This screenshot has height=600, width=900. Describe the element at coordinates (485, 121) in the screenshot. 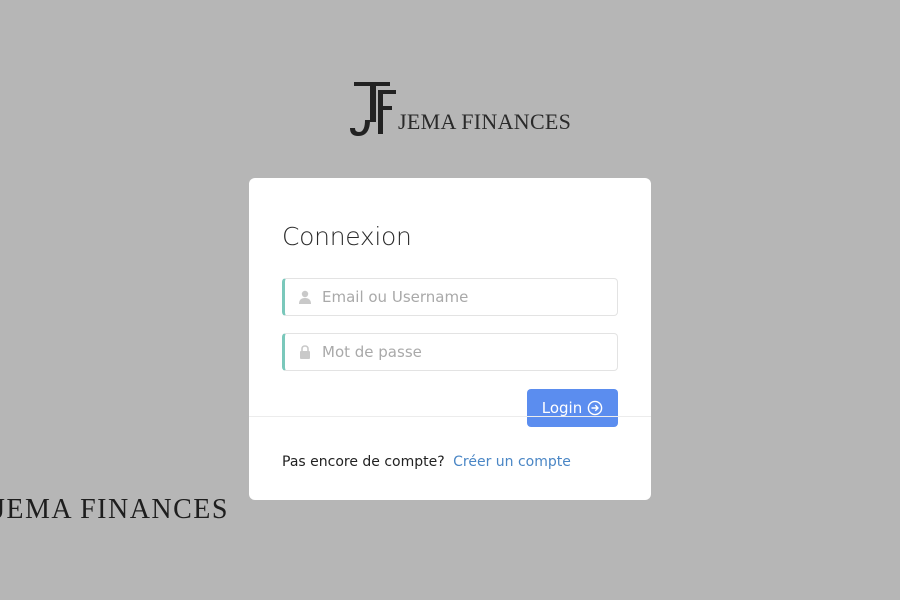

I see `brand-name: JEMA FINANCES` at that location.